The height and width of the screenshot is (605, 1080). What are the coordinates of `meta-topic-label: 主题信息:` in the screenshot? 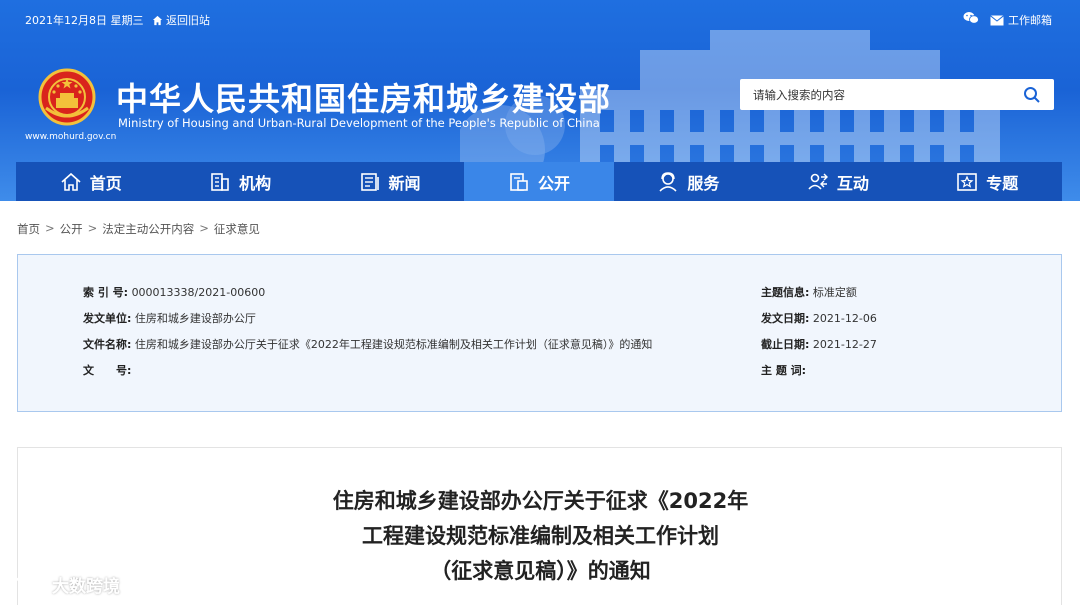 It's located at (785, 292).